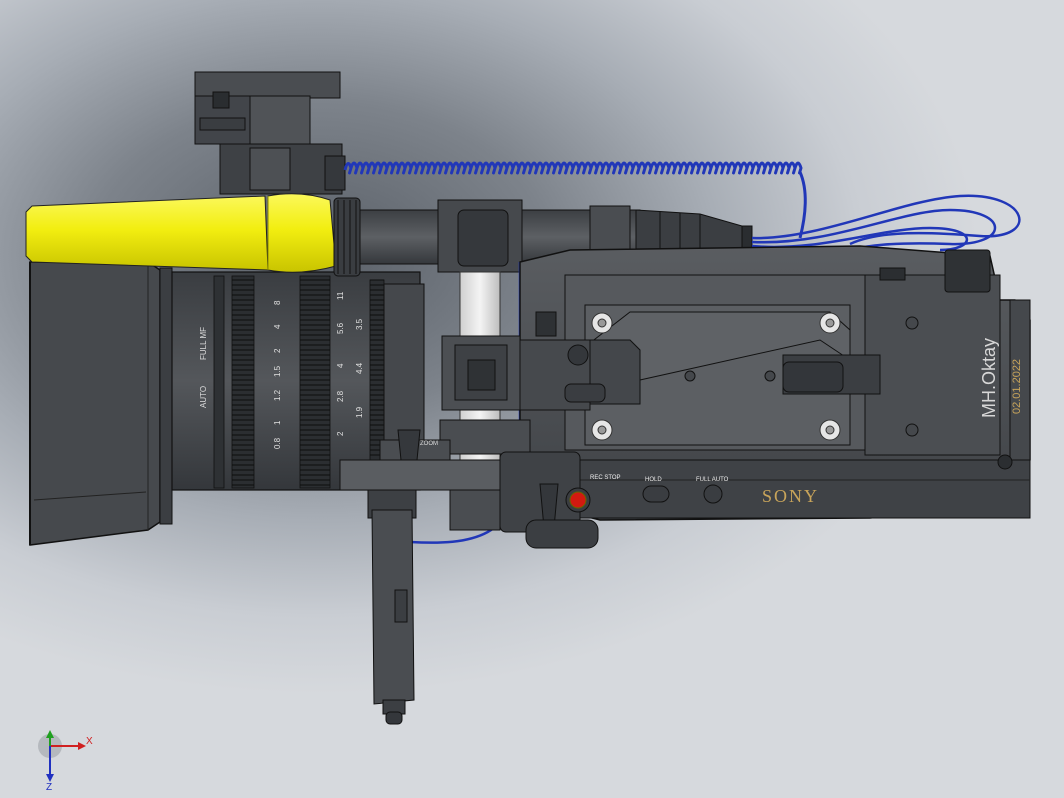 The height and width of the screenshot is (798, 1064). Describe the element at coordinates (270, 133) in the screenshot. I see `viewfinder-eyepiece` at that location.